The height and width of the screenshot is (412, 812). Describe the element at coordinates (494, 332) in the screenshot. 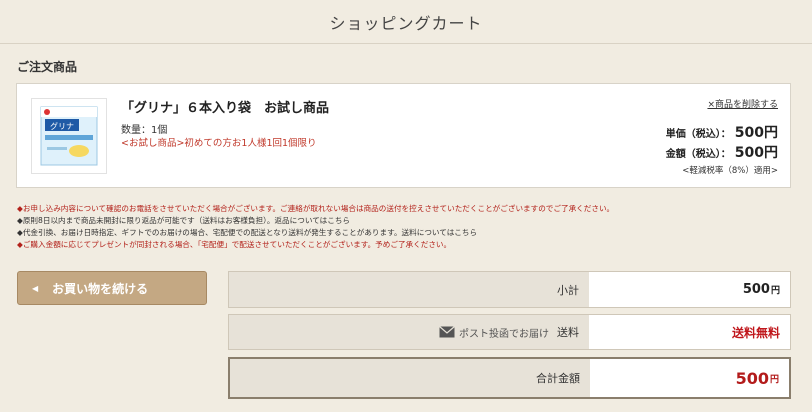

I see `shipping-method: ポスト投函でお届け` at that location.